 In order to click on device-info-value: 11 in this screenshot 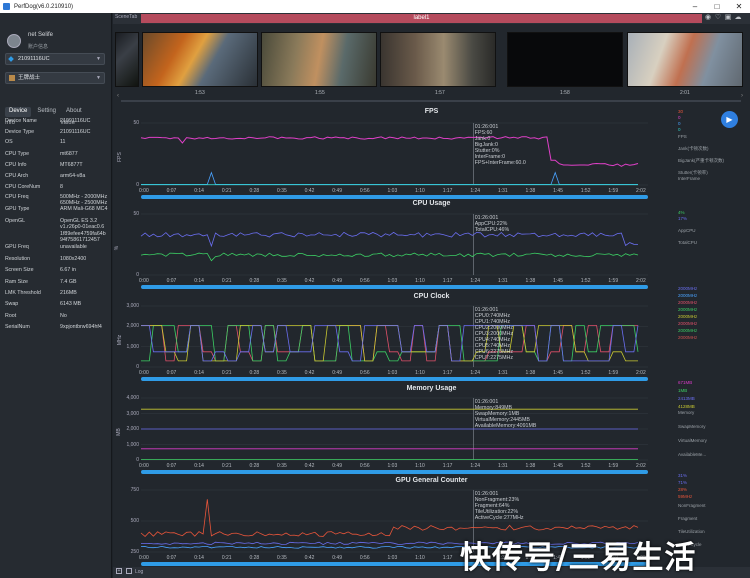, I will do `click(63, 142)`.